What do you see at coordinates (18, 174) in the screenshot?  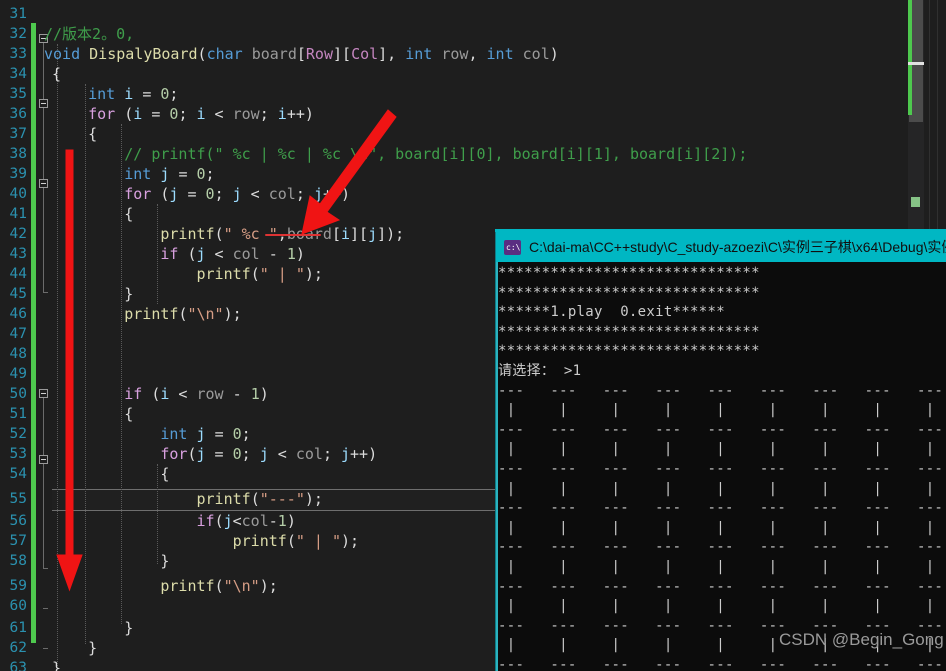 I see `line-number: 39` at bounding box center [18, 174].